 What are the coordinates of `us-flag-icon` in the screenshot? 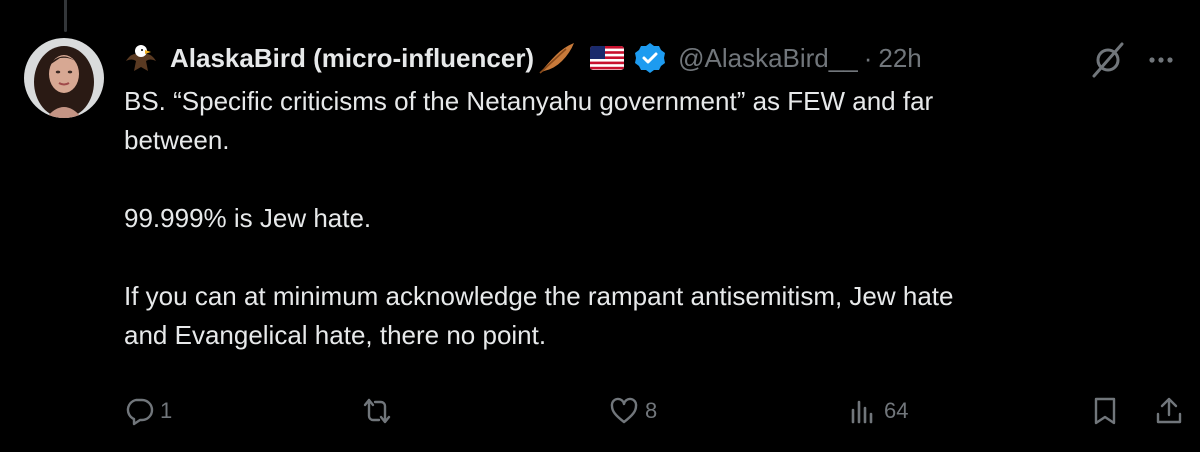 It's located at (607, 58).